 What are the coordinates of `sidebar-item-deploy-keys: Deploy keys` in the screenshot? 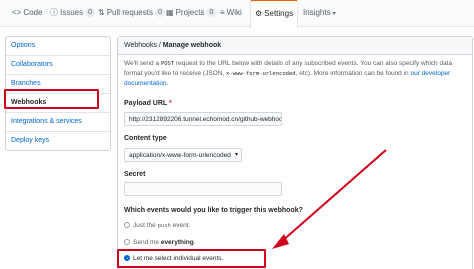 It's located at (58, 141).